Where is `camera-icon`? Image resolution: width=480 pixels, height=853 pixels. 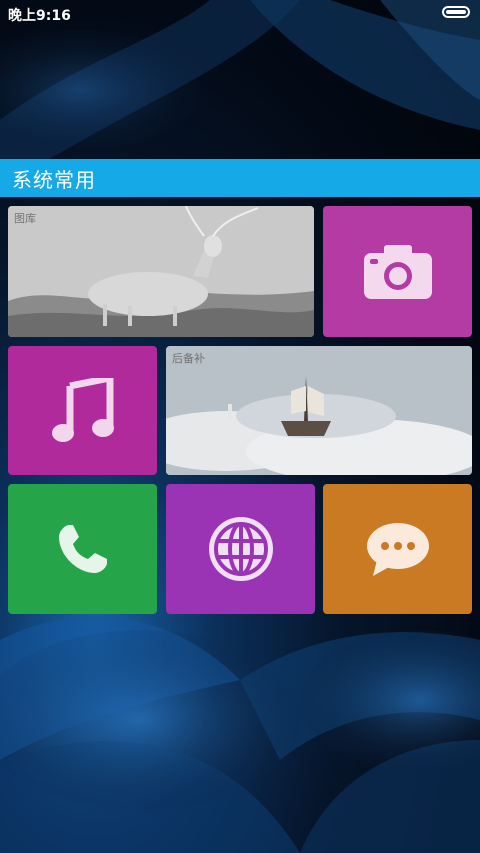
camera-icon is located at coordinates (397, 271).